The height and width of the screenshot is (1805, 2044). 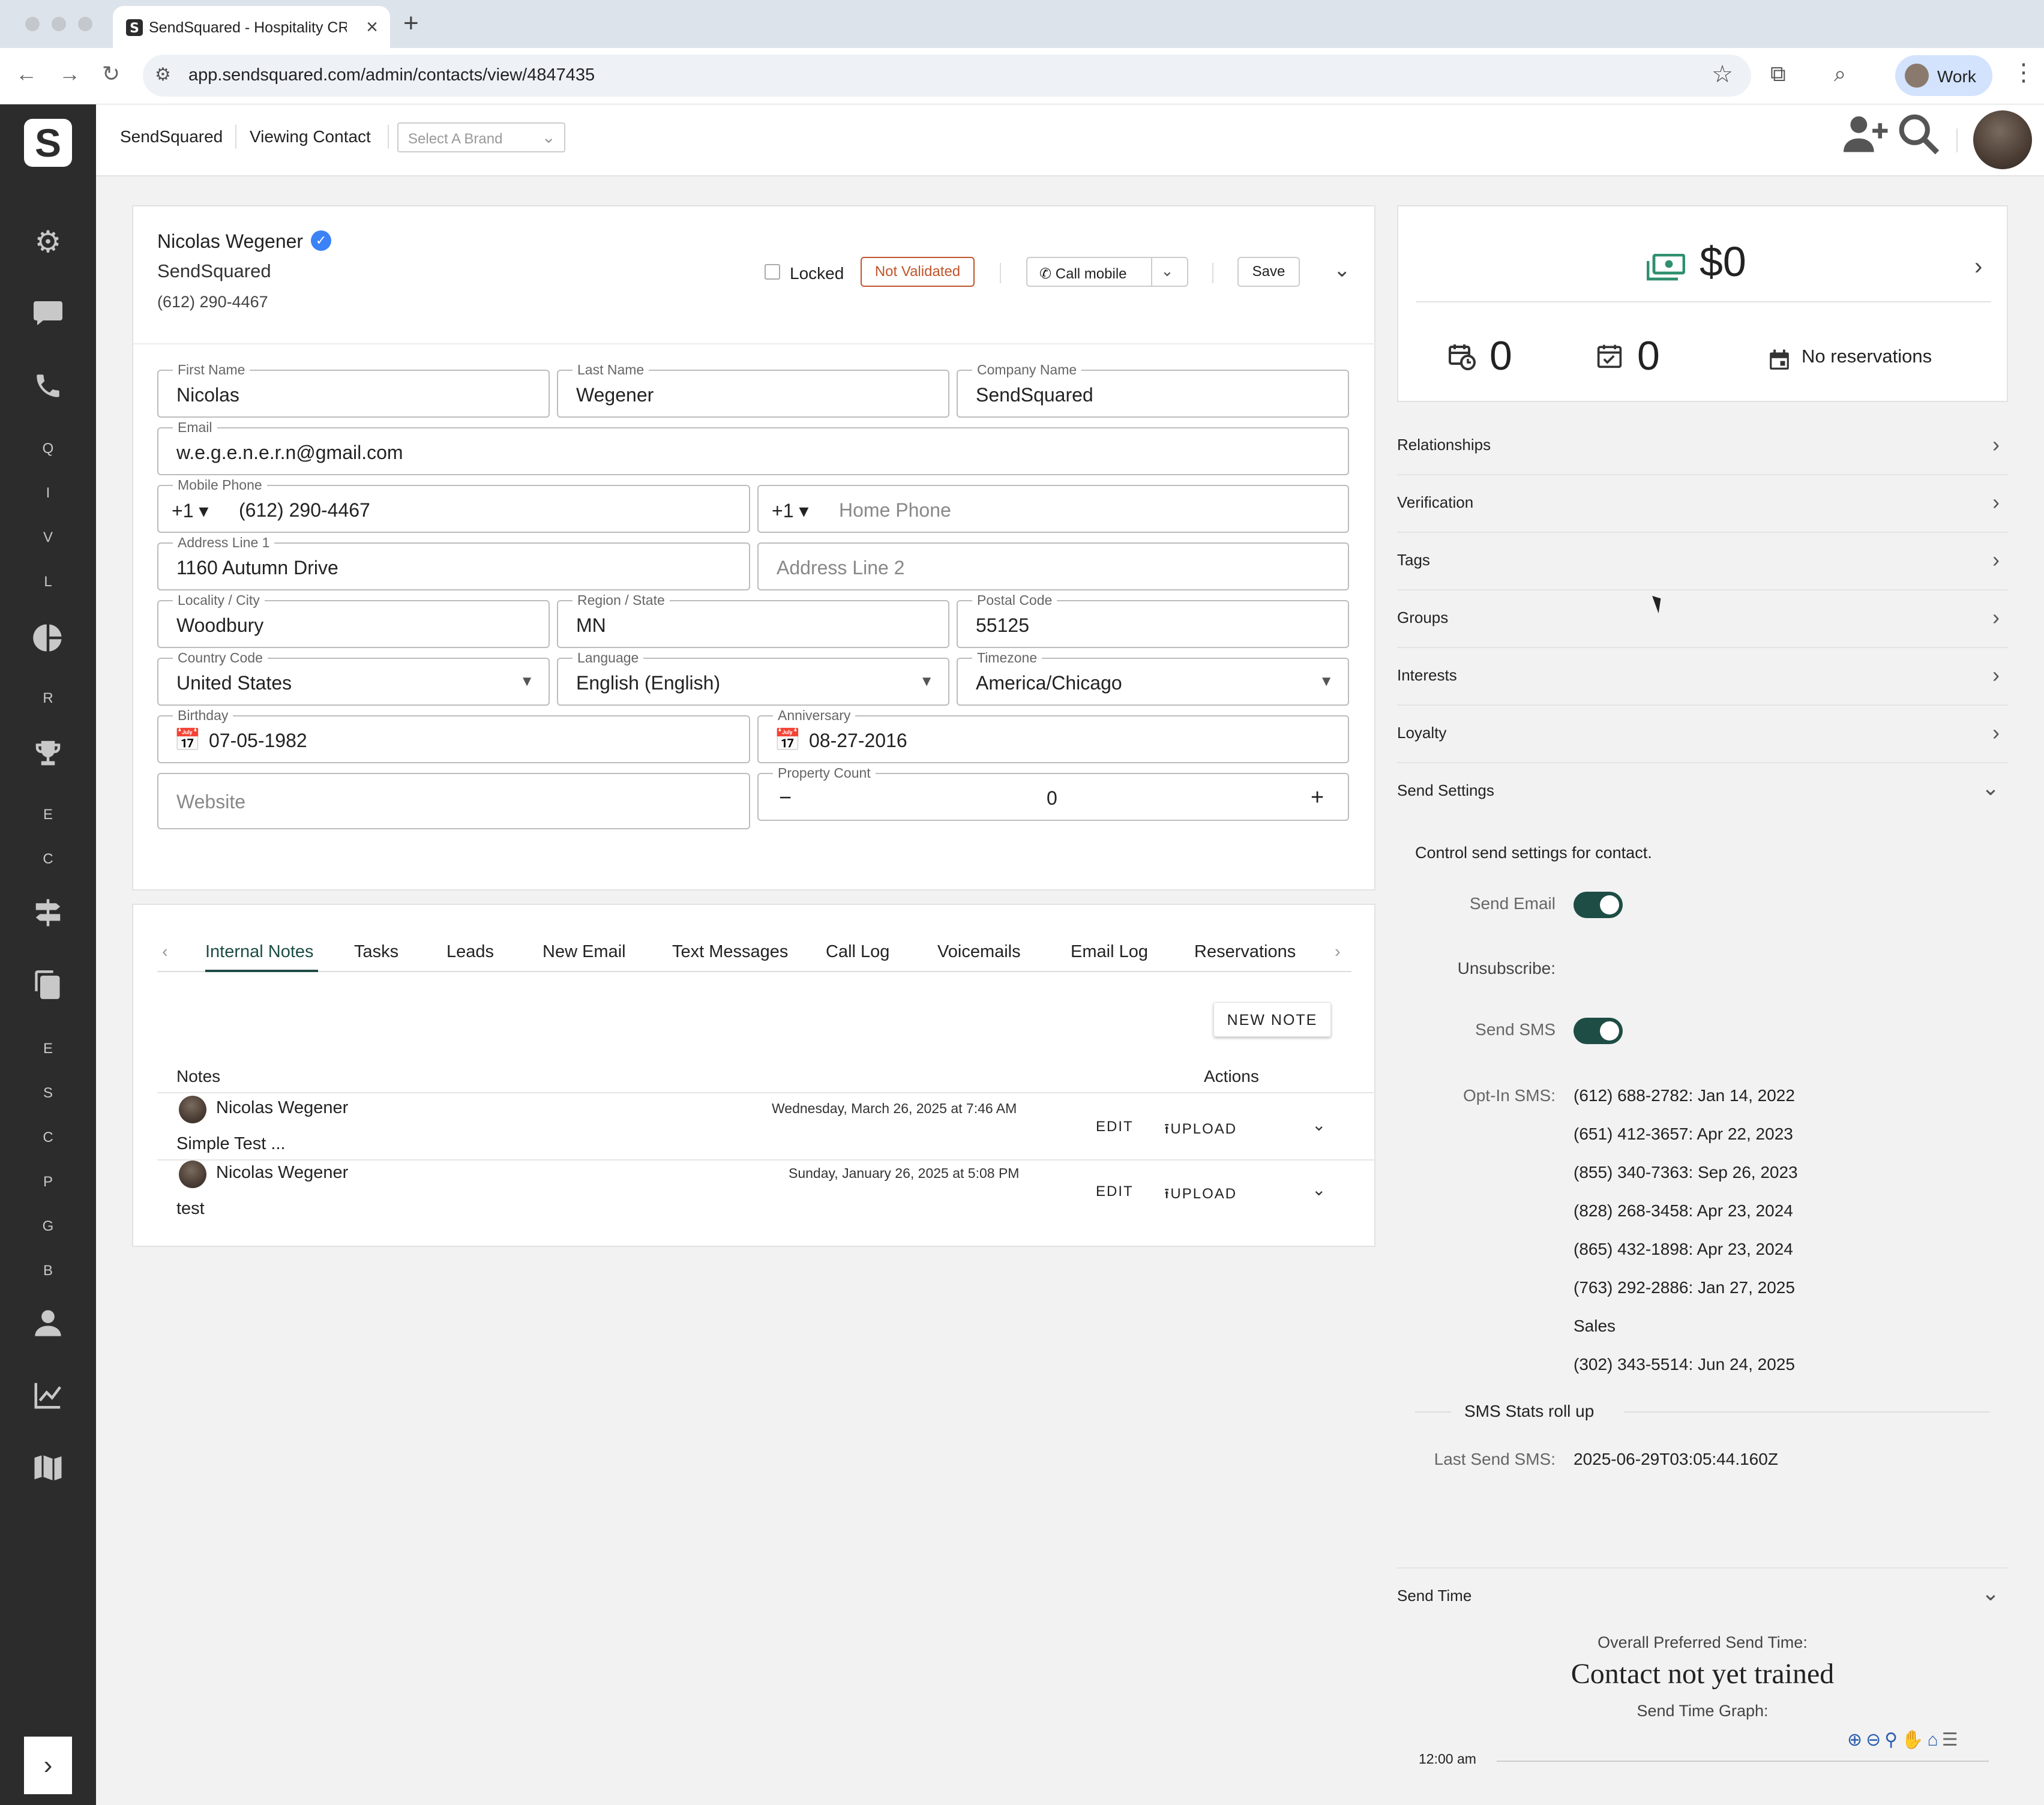 I want to click on reload-icon: ↻, so click(x=111, y=73).